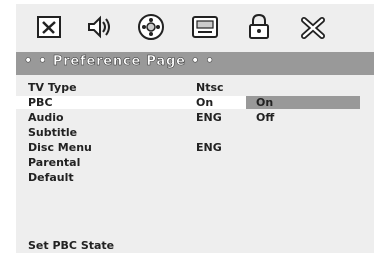  What do you see at coordinates (60, 147) in the screenshot?
I see `menu-item-label: Disc Menu` at bounding box center [60, 147].